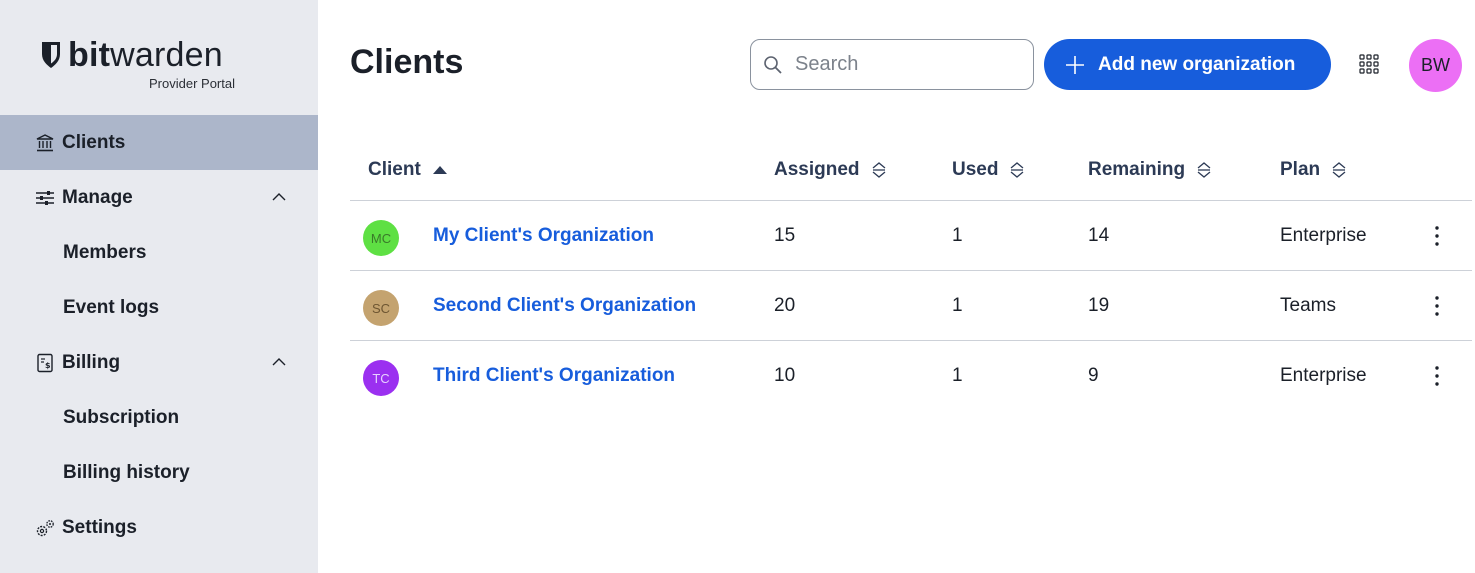 The width and height of the screenshot is (1475, 573). I want to click on sidebar-item-subscription: Subscription, so click(159, 417).